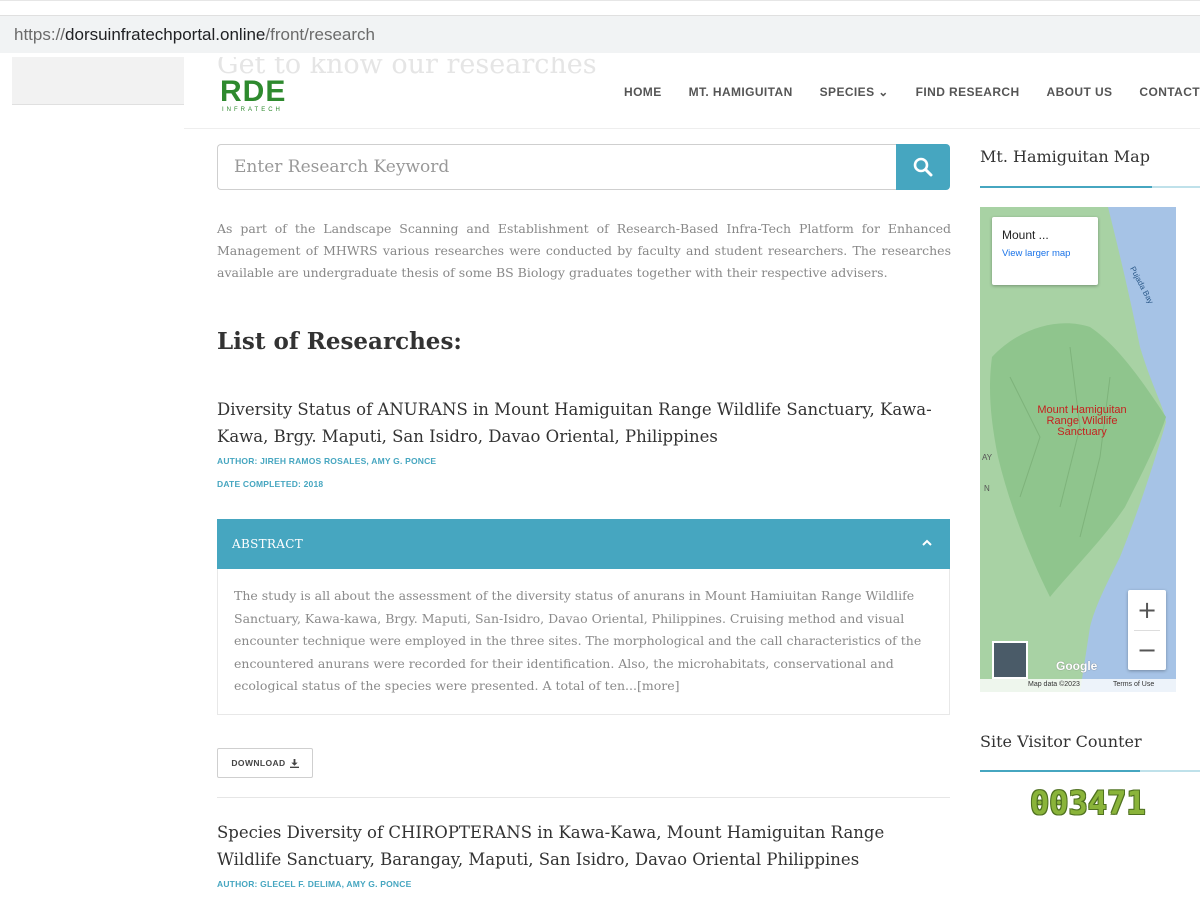 This screenshot has width=1200, height=899. Describe the element at coordinates (98, 81) in the screenshot. I see `page-edge-strip` at that location.